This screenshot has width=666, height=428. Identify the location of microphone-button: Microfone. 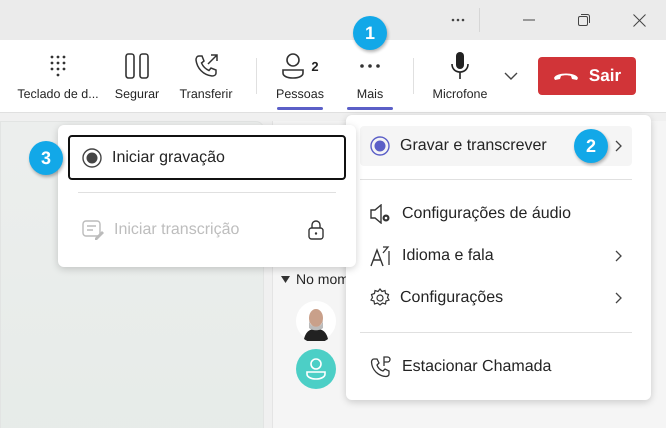
(460, 80).